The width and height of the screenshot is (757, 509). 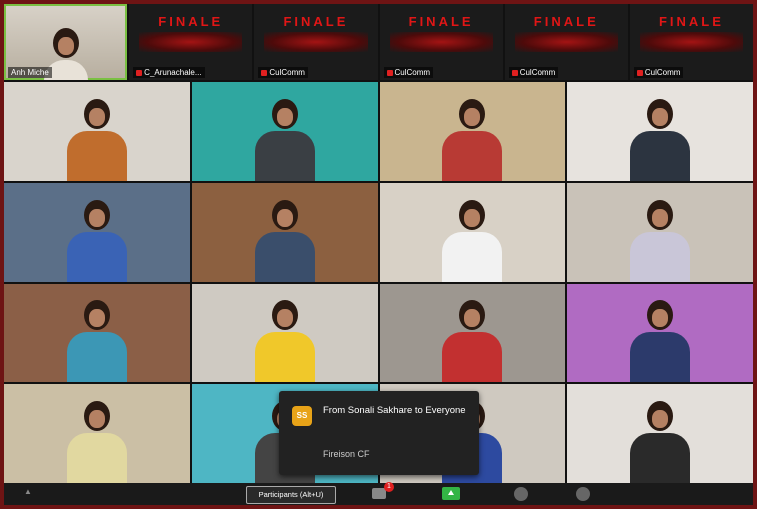 I want to click on reactions-icon, so click(x=583, y=494).